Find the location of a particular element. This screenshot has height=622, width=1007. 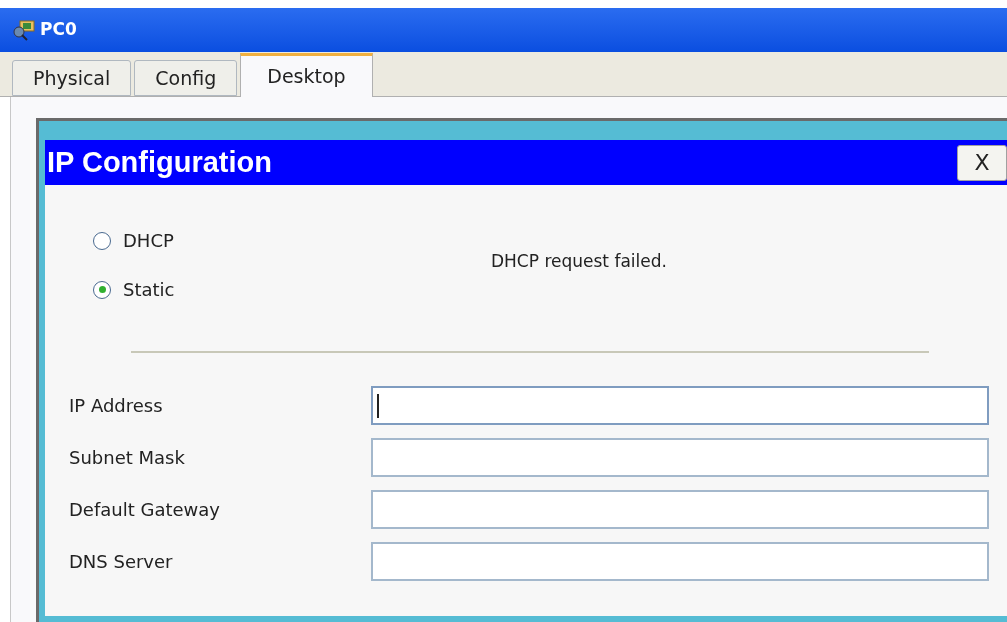

status-message: DHCP request failed. is located at coordinates (579, 262).